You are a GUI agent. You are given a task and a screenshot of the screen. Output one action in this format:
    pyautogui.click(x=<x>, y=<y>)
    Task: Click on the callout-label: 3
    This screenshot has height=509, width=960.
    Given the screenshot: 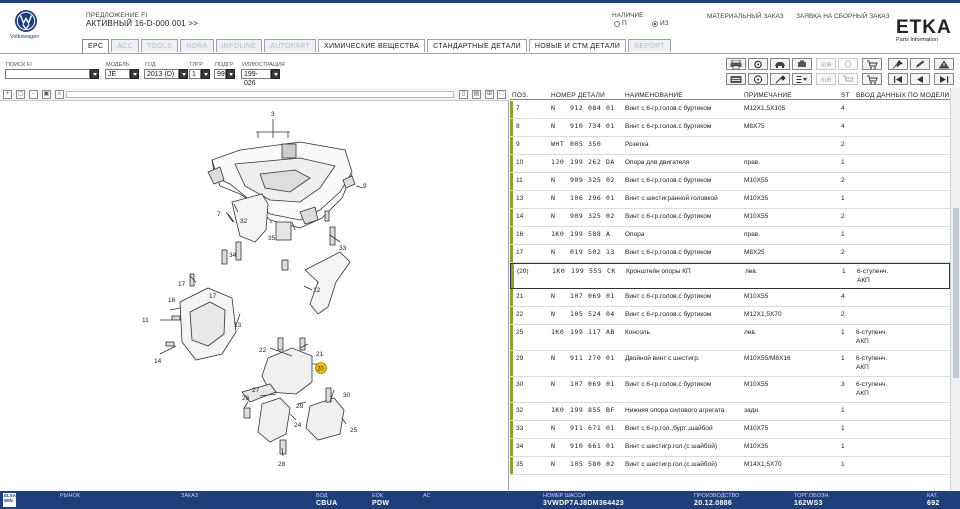 What is the action you would take?
    pyautogui.click(x=273, y=114)
    